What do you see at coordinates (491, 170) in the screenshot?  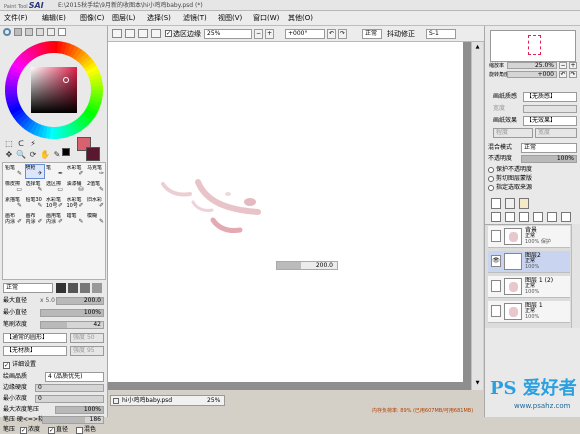 I see `protect-opacity-checkbox` at bounding box center [491, 170].